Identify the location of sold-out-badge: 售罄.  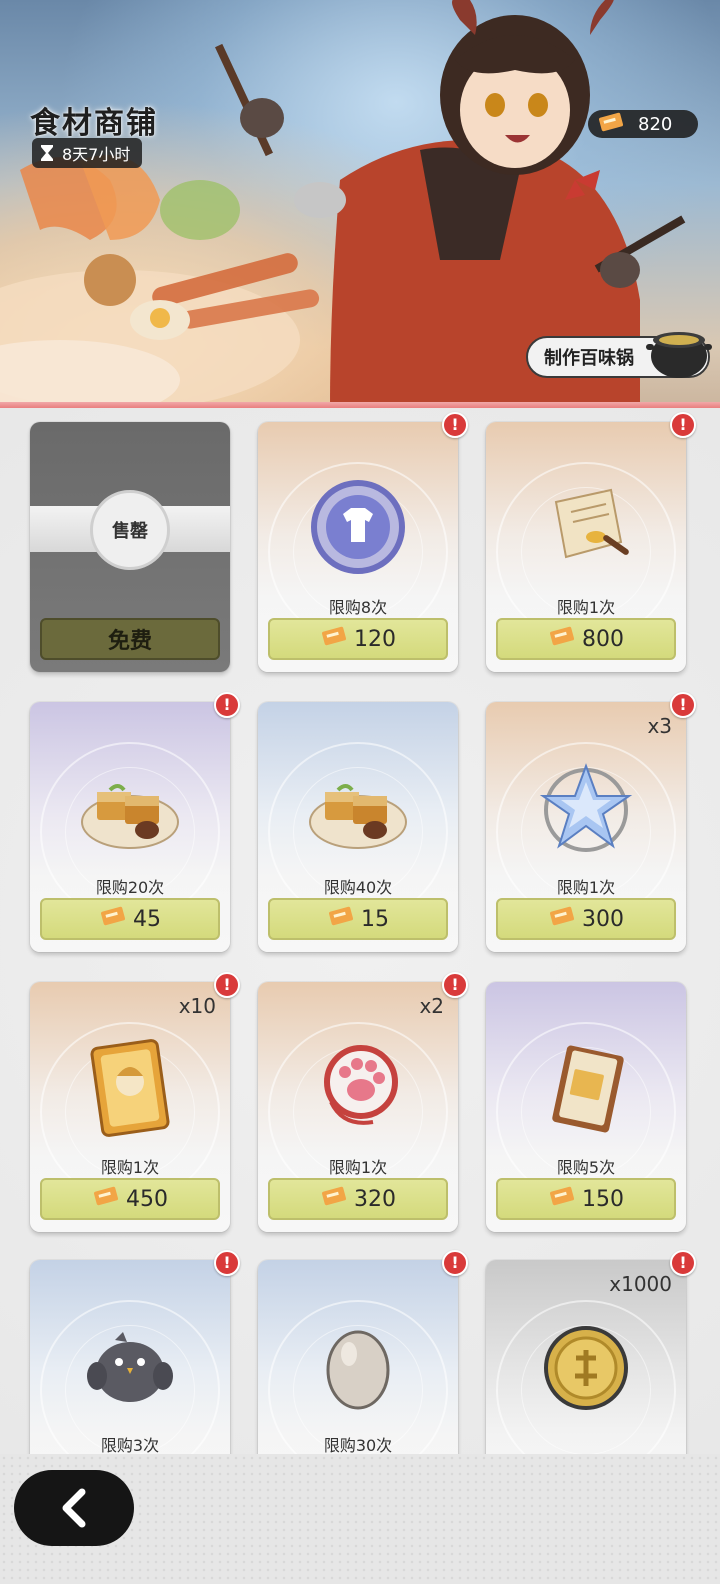
(130, 530).